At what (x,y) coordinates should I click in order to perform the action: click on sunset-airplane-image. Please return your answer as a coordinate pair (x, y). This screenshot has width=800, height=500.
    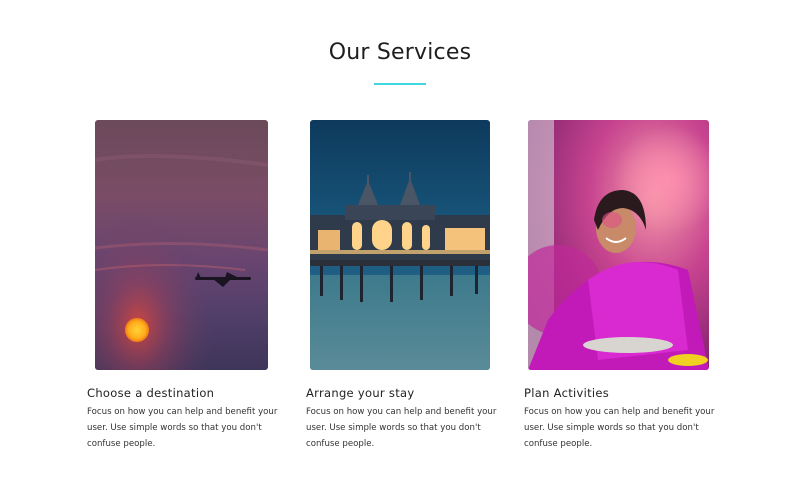
    Looking at the image, I should click on (181, 245).